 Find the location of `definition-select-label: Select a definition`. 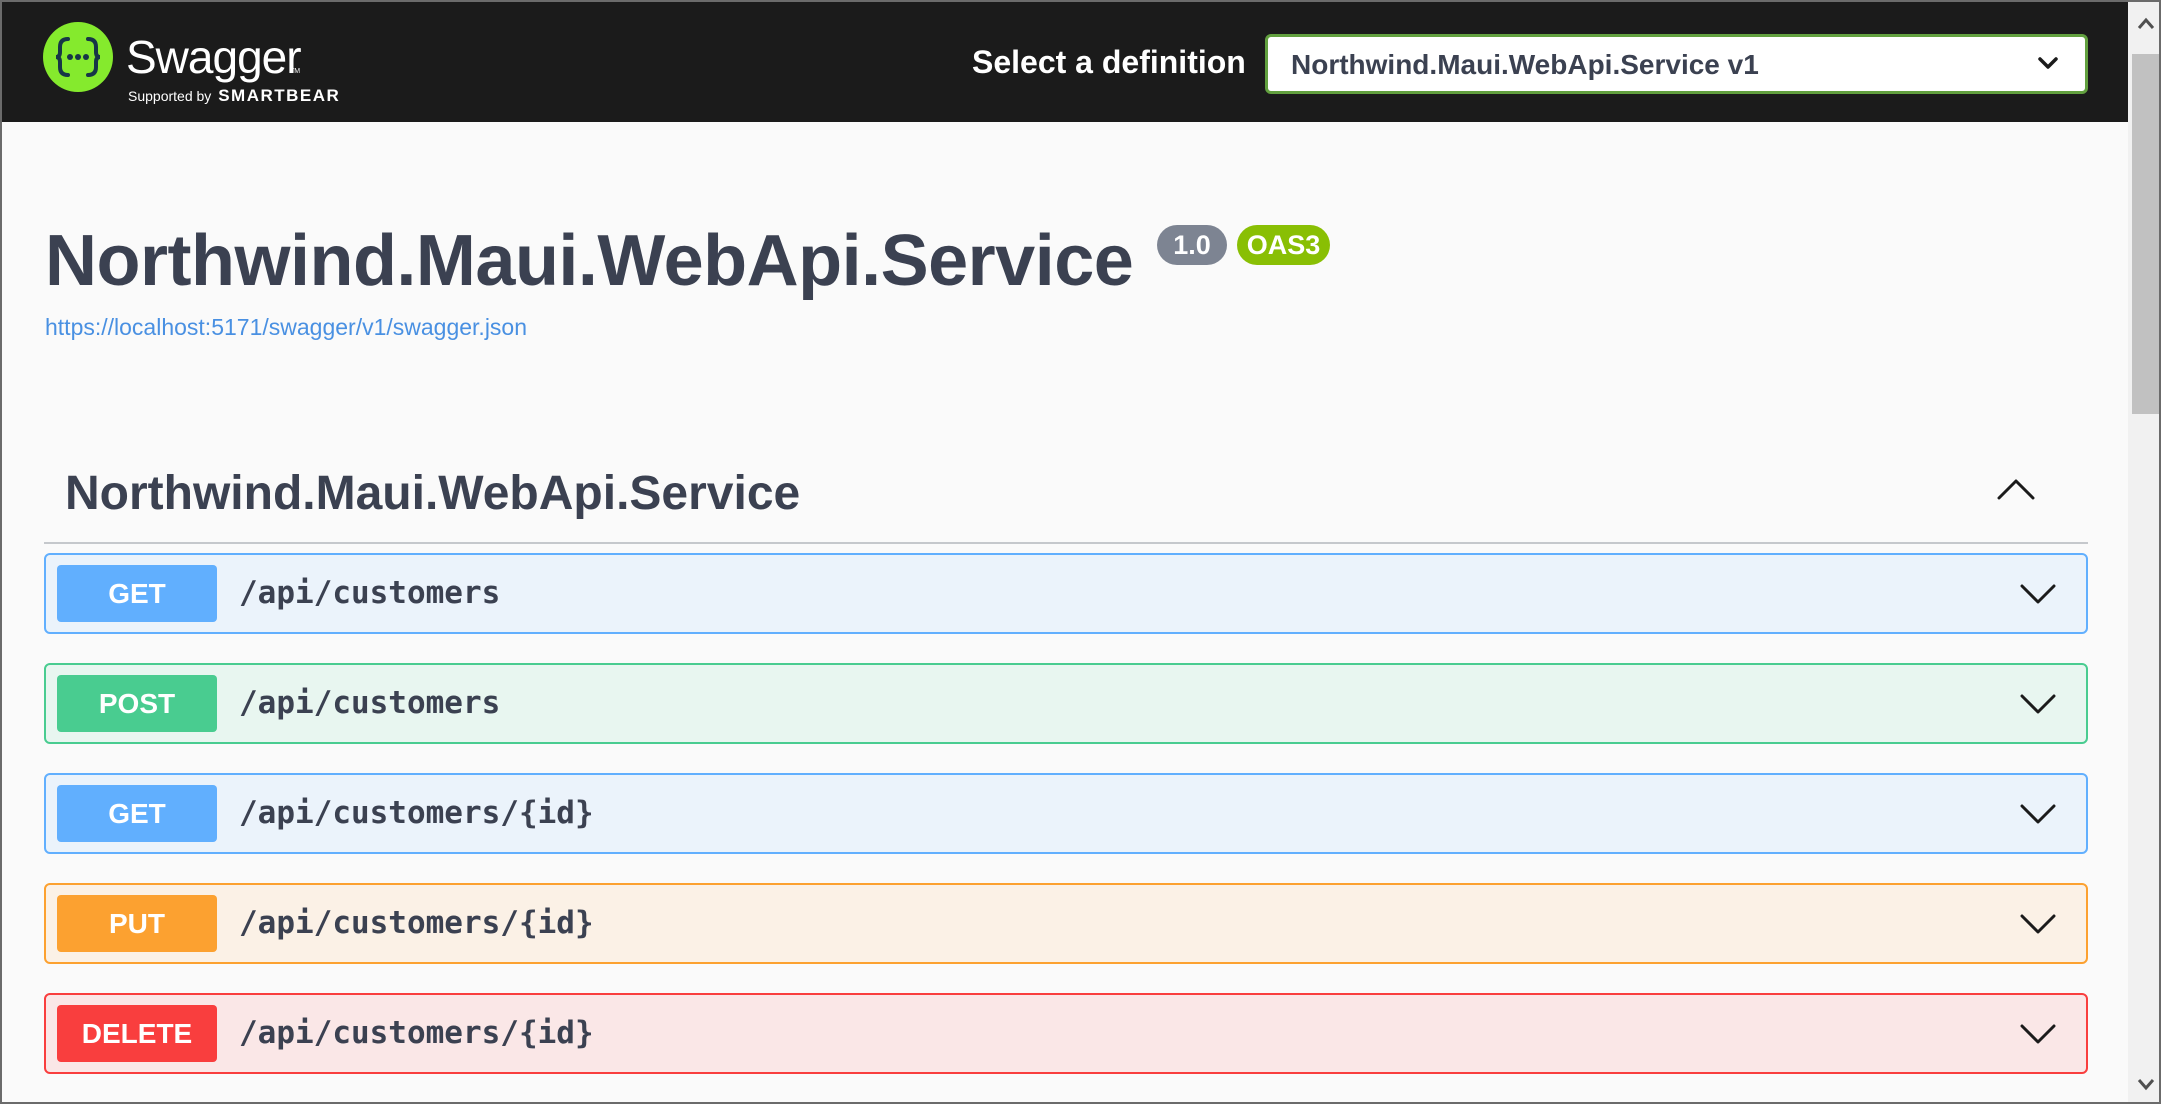

definition-select-label: Select a definition is located at coordinates (1109, 62).